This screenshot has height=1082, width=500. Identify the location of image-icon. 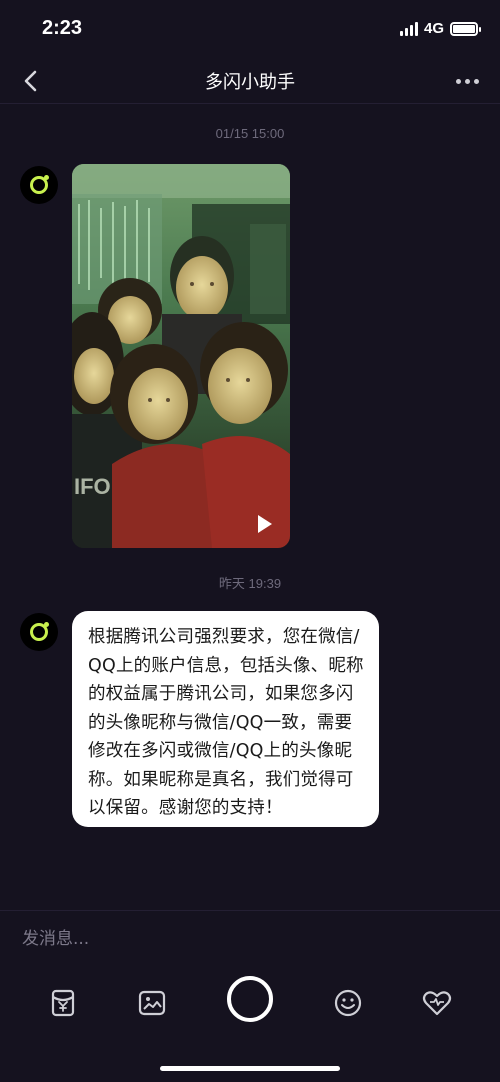
(152, 1003).